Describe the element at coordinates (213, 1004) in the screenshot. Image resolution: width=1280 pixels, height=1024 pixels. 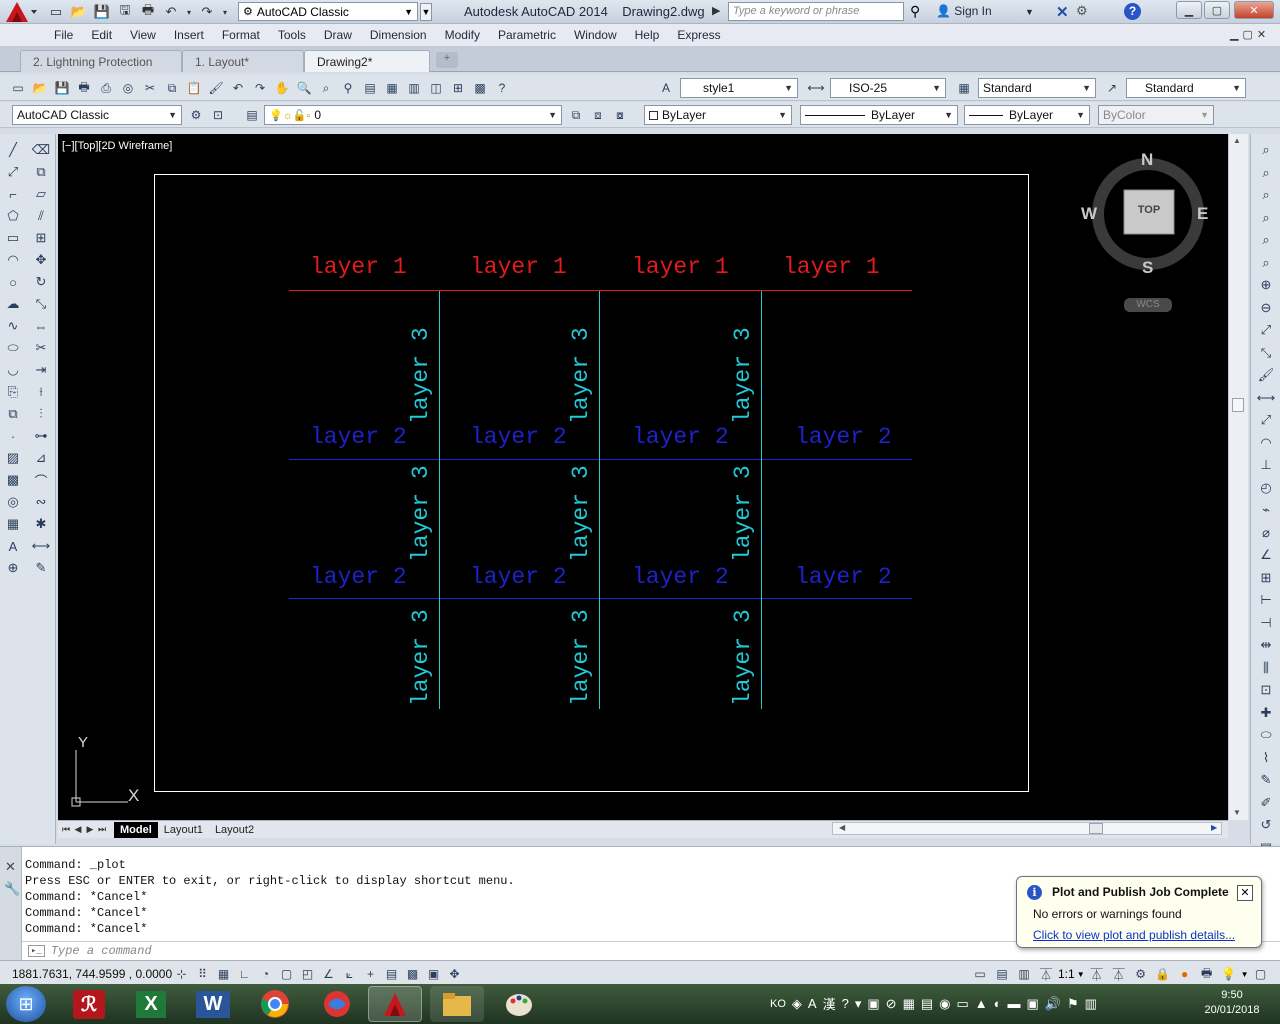
I see `taskbar-word-icon: W` at that location.